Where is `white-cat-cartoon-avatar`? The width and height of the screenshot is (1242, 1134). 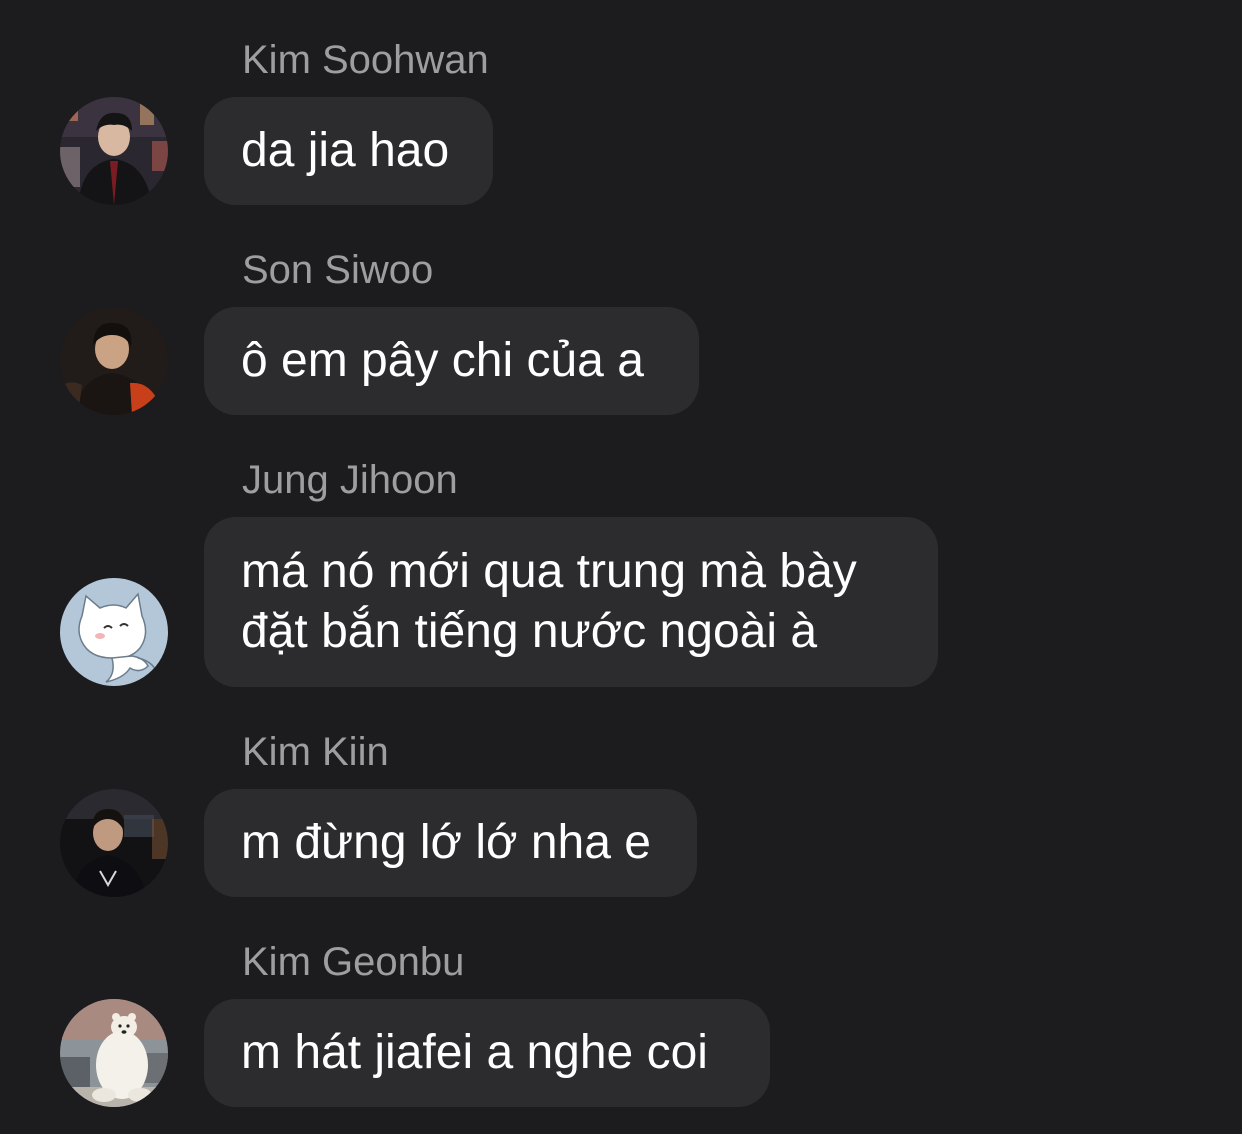 white-cat-cartoon-avatar is located at coordinates (114, 632).